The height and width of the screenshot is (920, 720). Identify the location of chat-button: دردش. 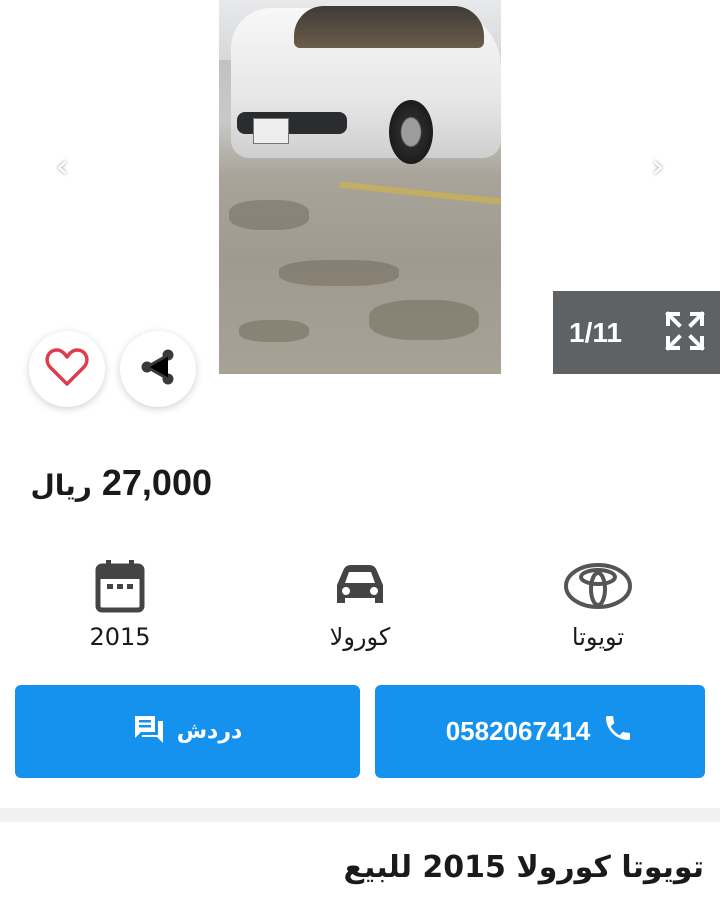
(187, 731).